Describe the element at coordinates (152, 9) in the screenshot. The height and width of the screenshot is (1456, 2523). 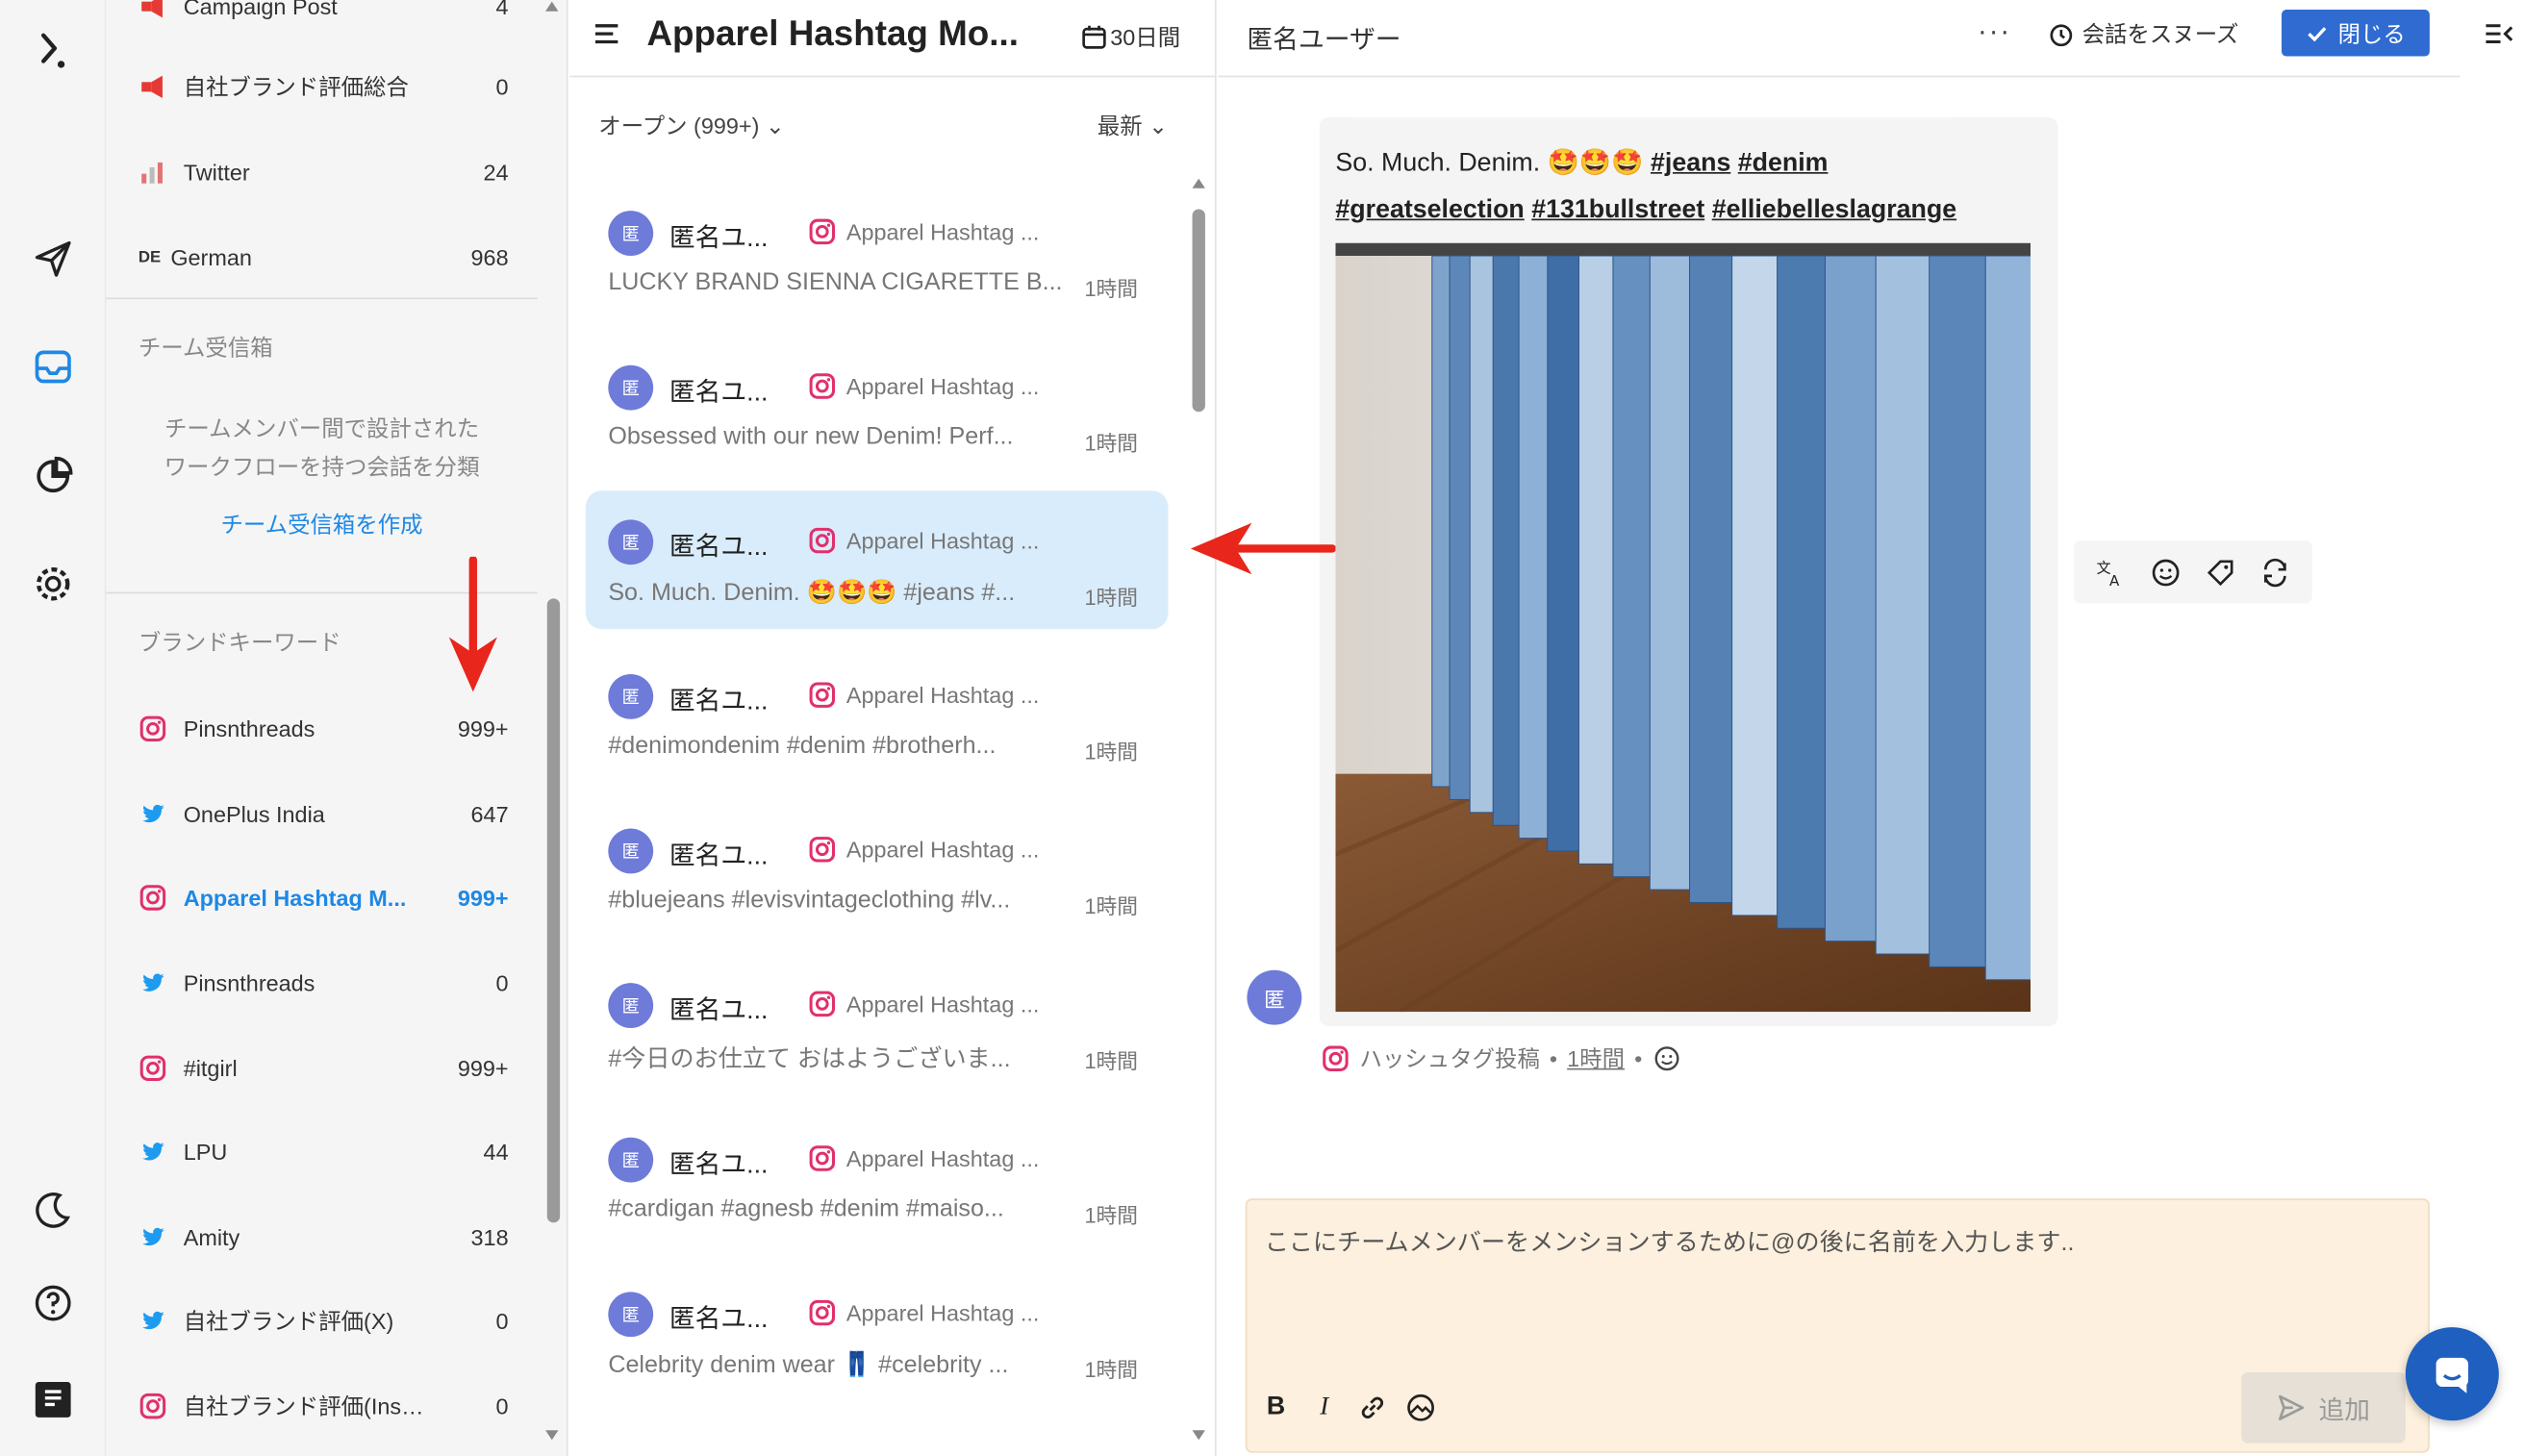
I see `megaphone-icon` at that location.